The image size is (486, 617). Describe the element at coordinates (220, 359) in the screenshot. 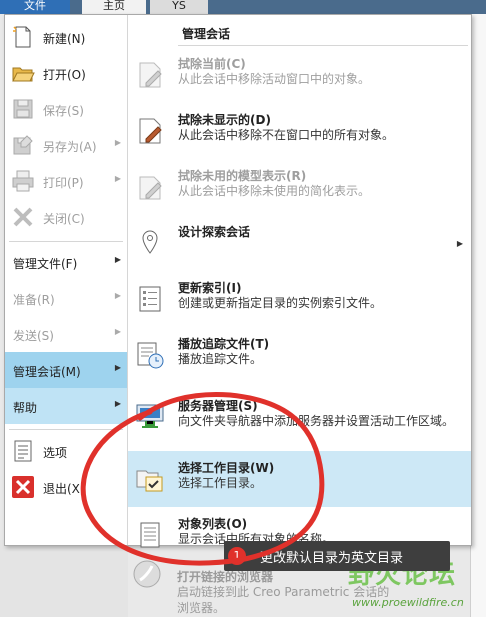

I see `submenu-item-desc: 播放追踪文件。` at that location.